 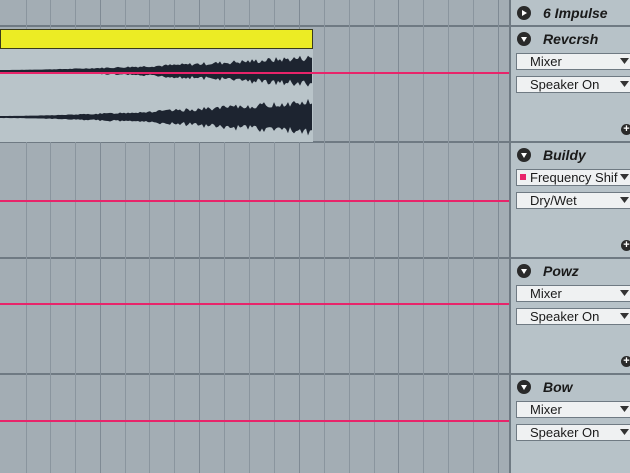 I want to click on device-label: Frequency Shif, so click(x=574, y=177).